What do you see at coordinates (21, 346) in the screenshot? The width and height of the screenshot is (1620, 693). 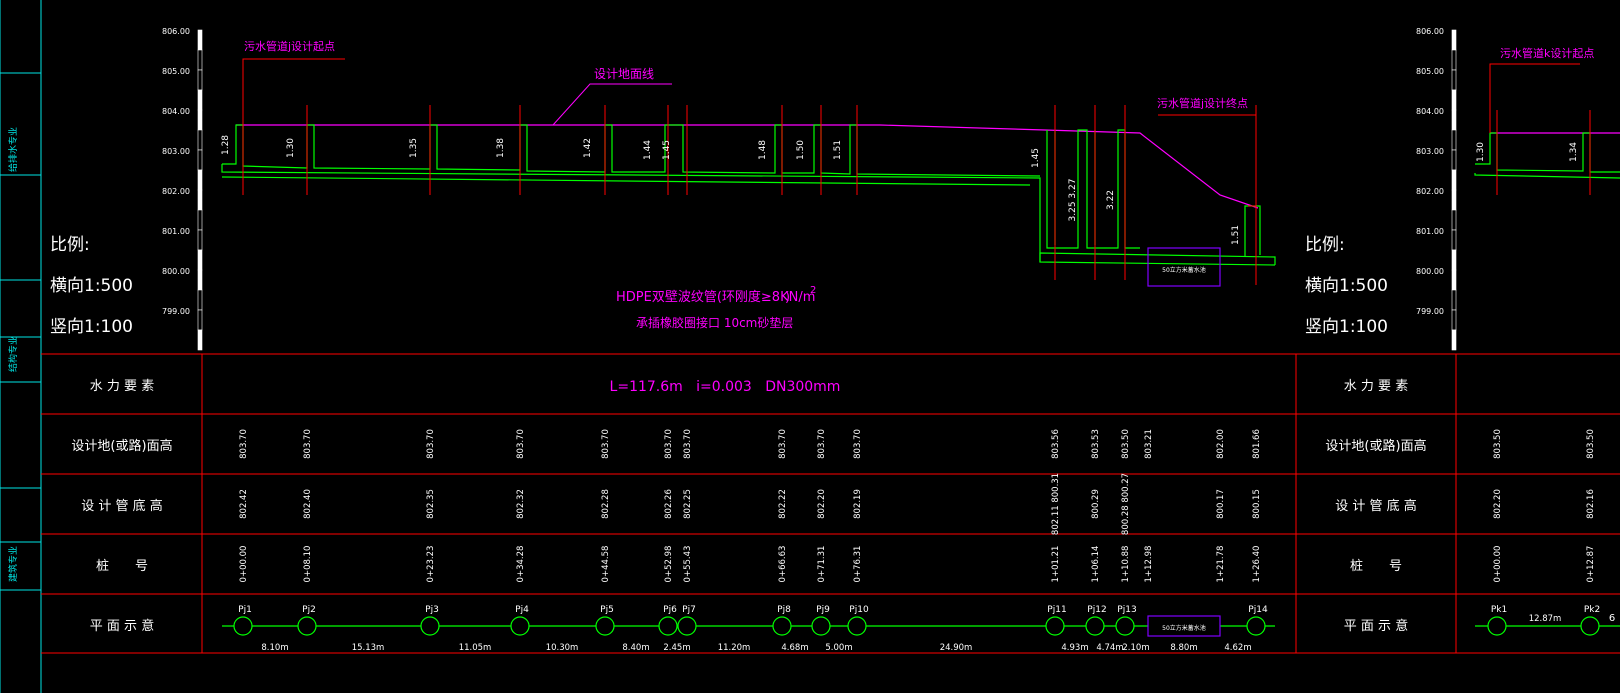 I see `left-frame` at bounding box center [21, 346].